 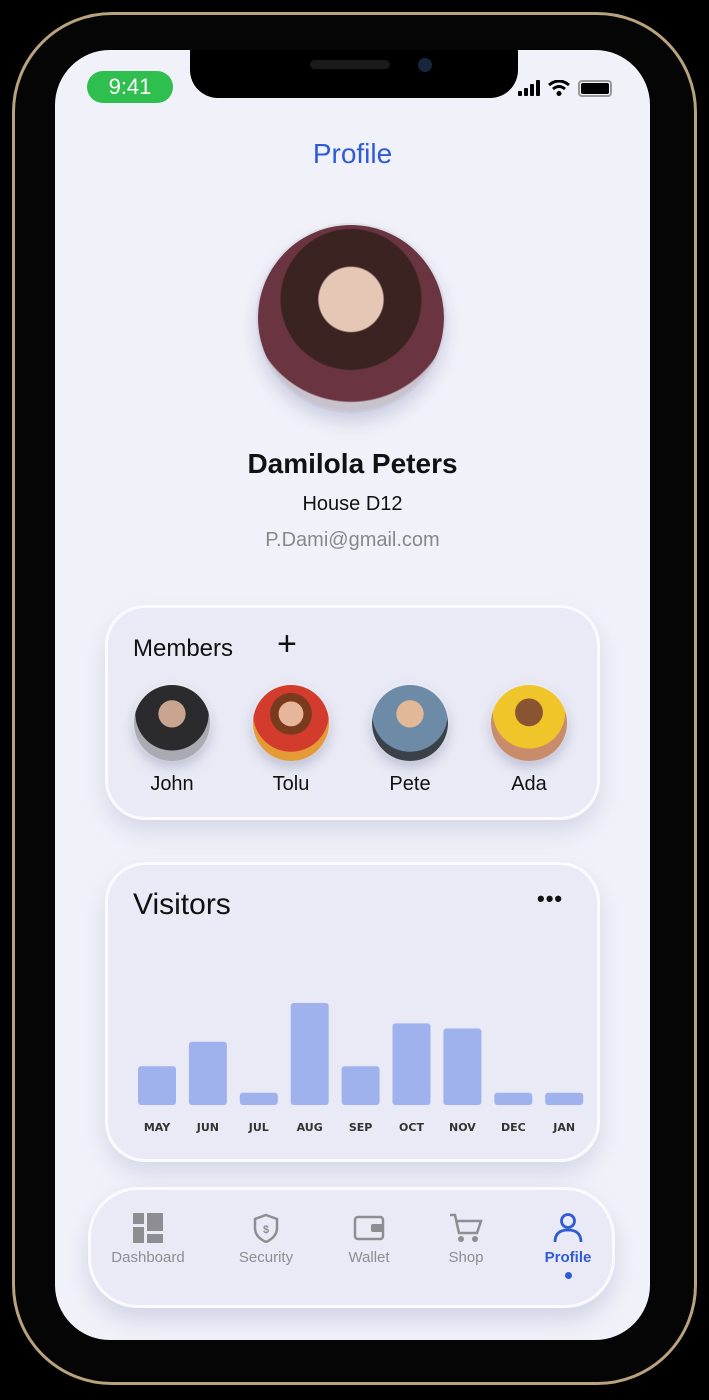 I want to click on bar-aug, so click(x=309, y=1054).